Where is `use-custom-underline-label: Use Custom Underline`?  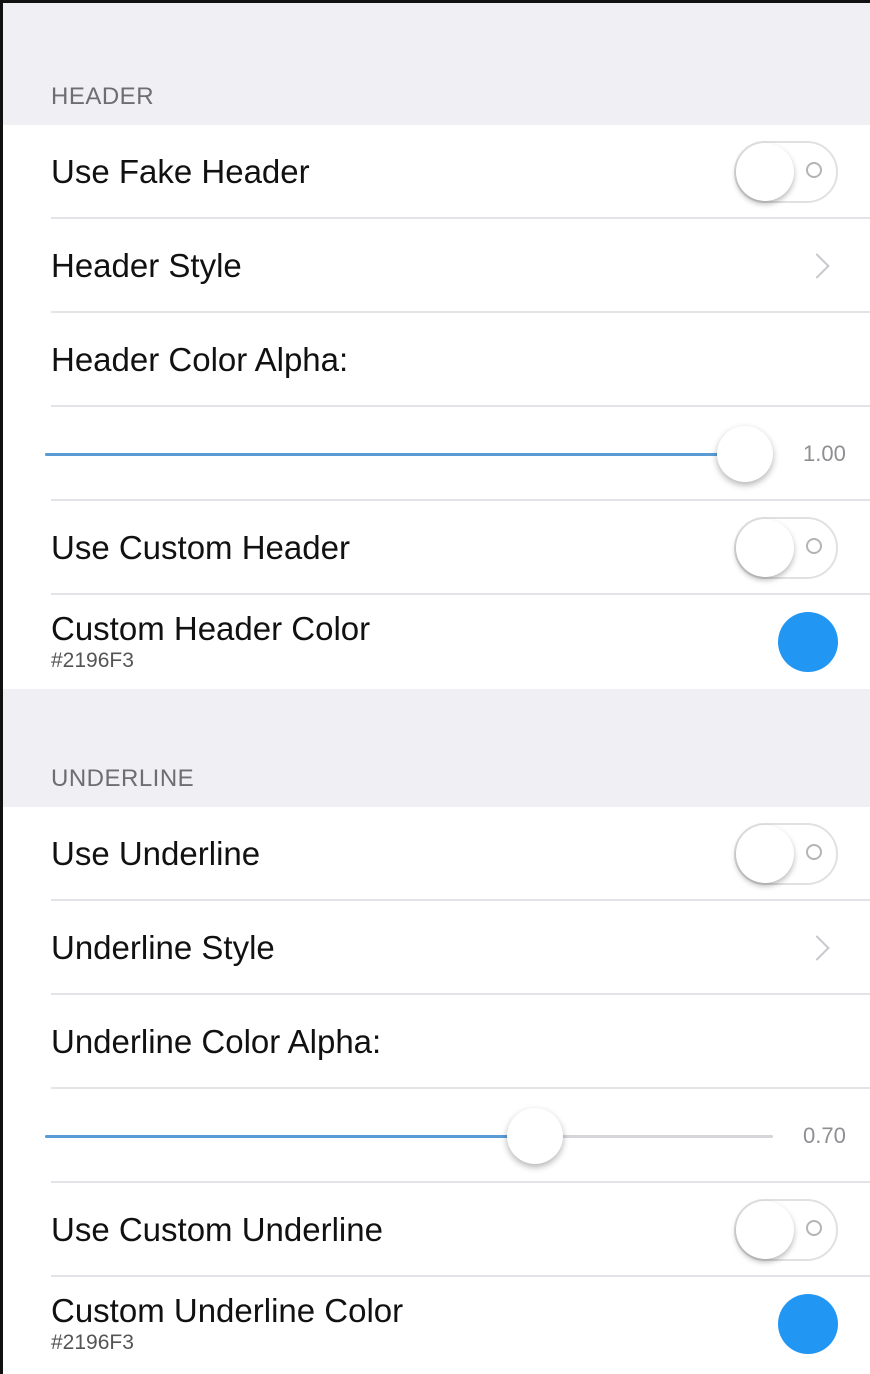 use-custom-underline-label: Use Custom Underline is located at coordinates (217, 1229).